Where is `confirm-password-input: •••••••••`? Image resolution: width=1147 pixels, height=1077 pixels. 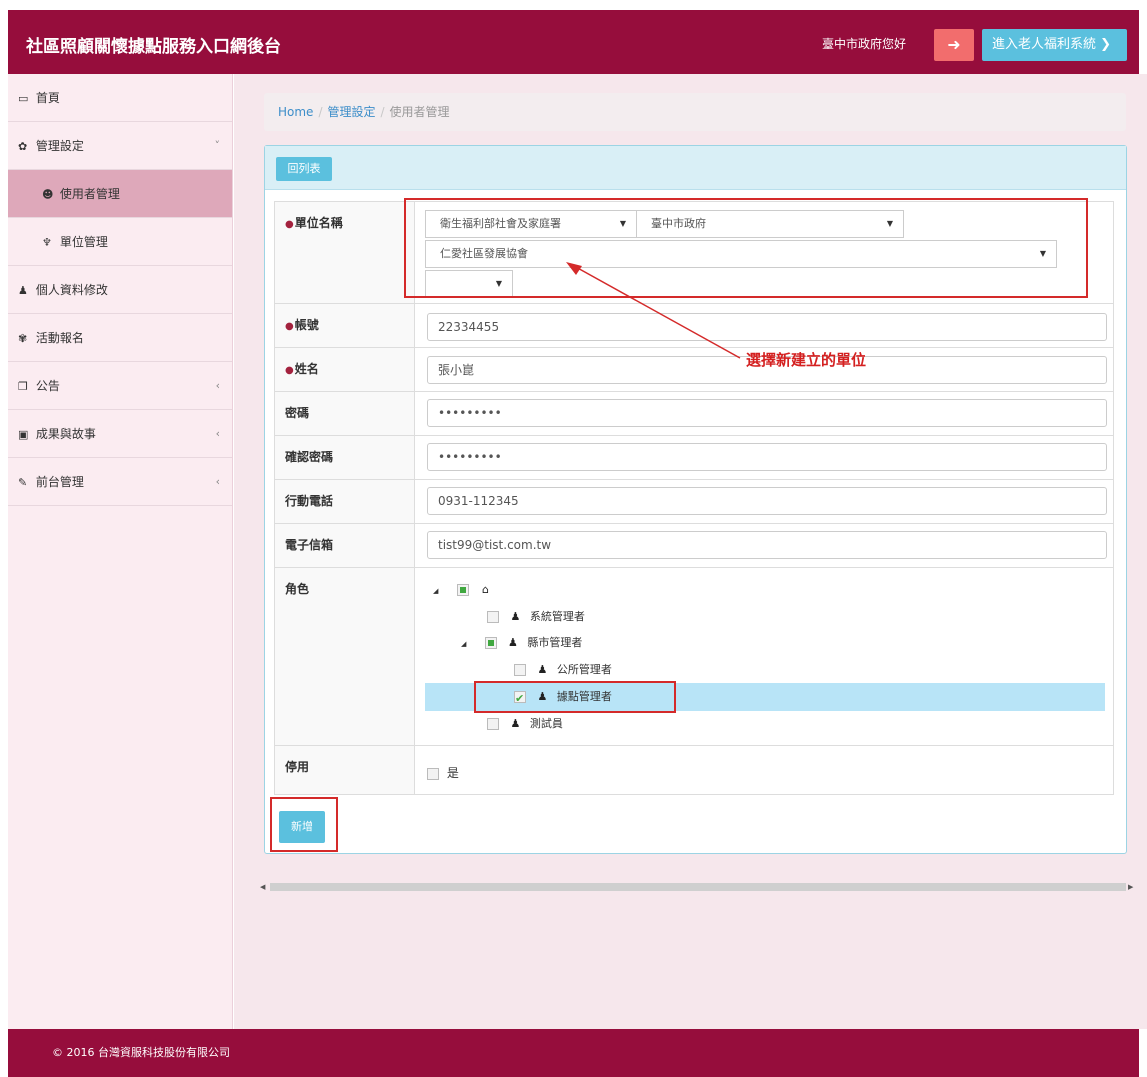 confirm-password-input: ••••••••• is located at coordinates (767, 457).